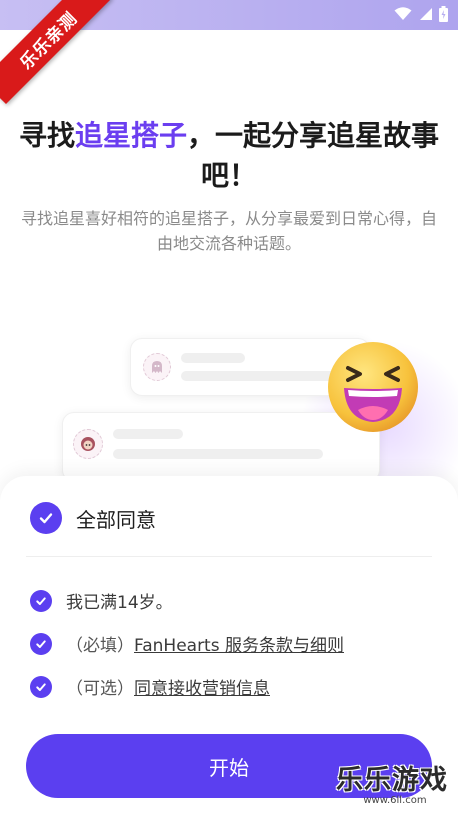 This screenshot has height=814, width=458. What do you see at coordinates (403, 13) in the screenshot?
I see `wifi-icon` at bounding box center [403, 13].